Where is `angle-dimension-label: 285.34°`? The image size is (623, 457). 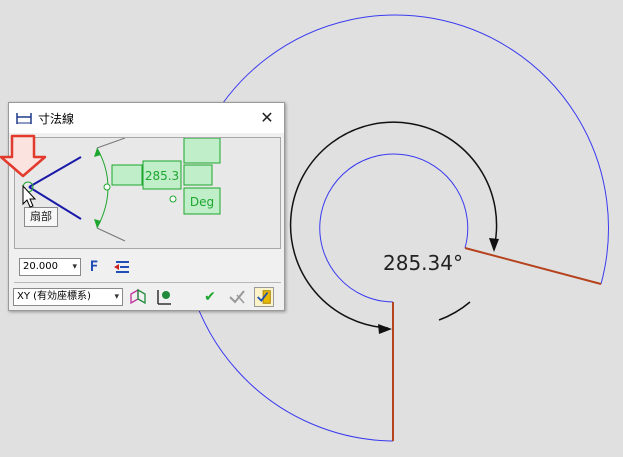
angle-dimension-label: 285.34° is located at coordinates (423, 263).